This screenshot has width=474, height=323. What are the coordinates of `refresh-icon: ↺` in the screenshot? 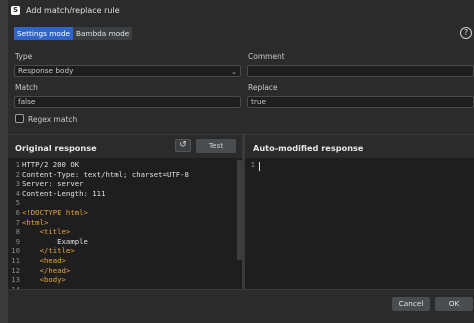 It's located at (183, 145).